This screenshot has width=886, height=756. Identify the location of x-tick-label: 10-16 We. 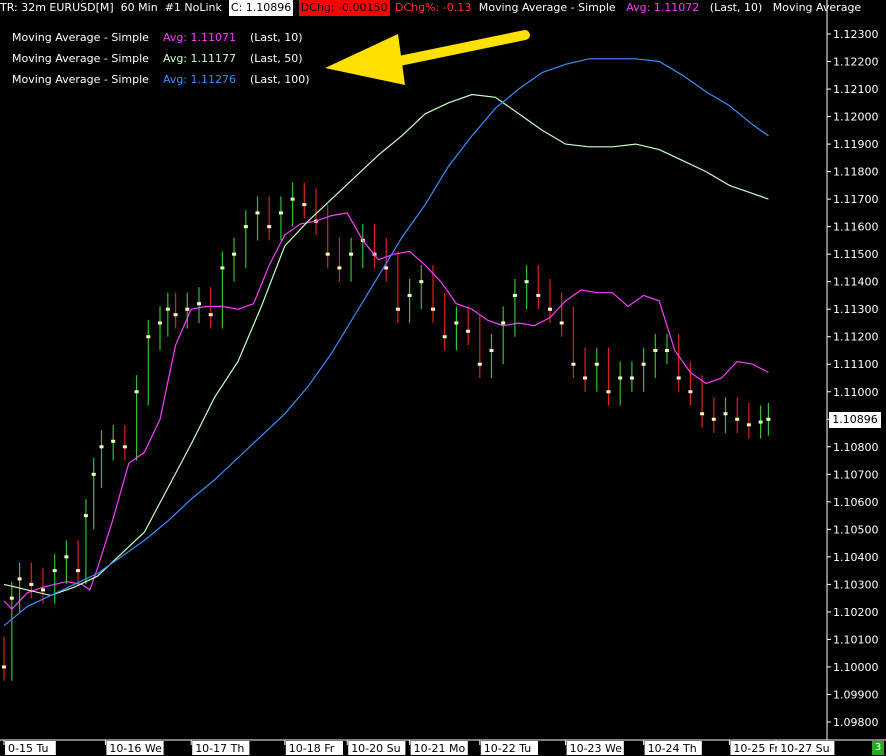
(135, 748).